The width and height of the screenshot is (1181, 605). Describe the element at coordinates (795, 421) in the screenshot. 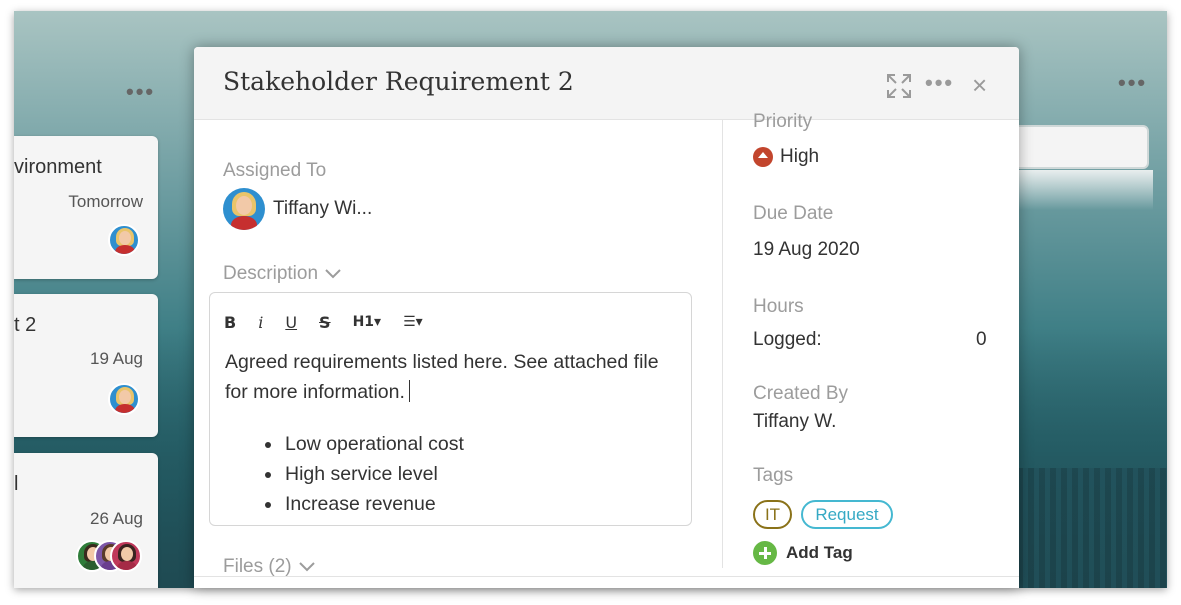

I see `created-by-value: Tiffany W.` at that location.